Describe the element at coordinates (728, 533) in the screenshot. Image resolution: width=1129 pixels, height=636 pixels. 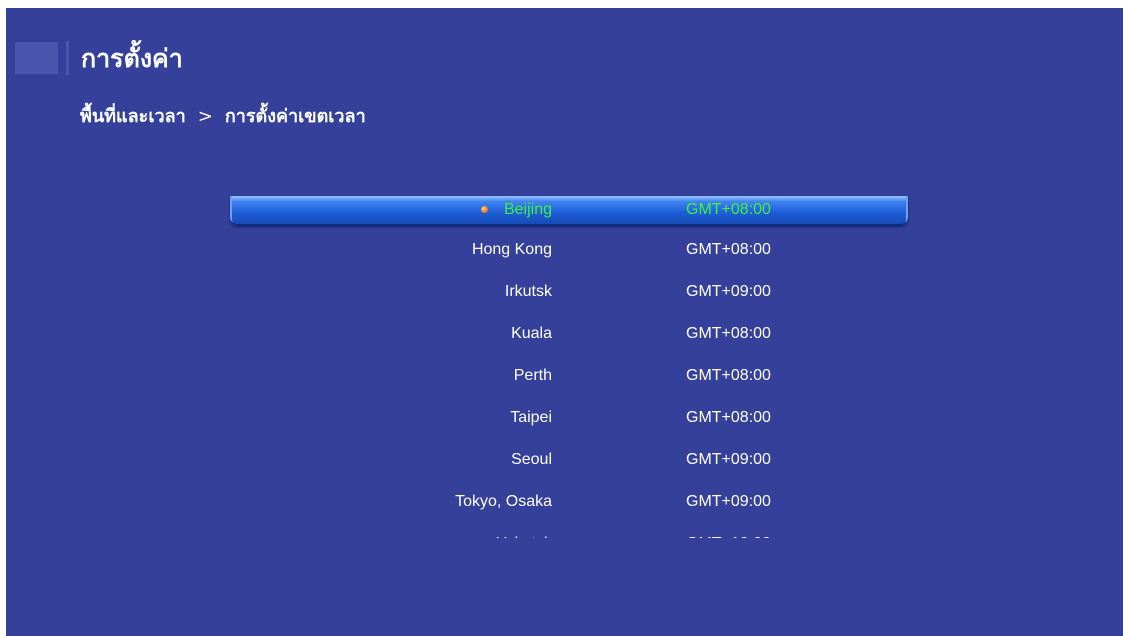
I see `timezone-offset: GMT+10:00` at that location.